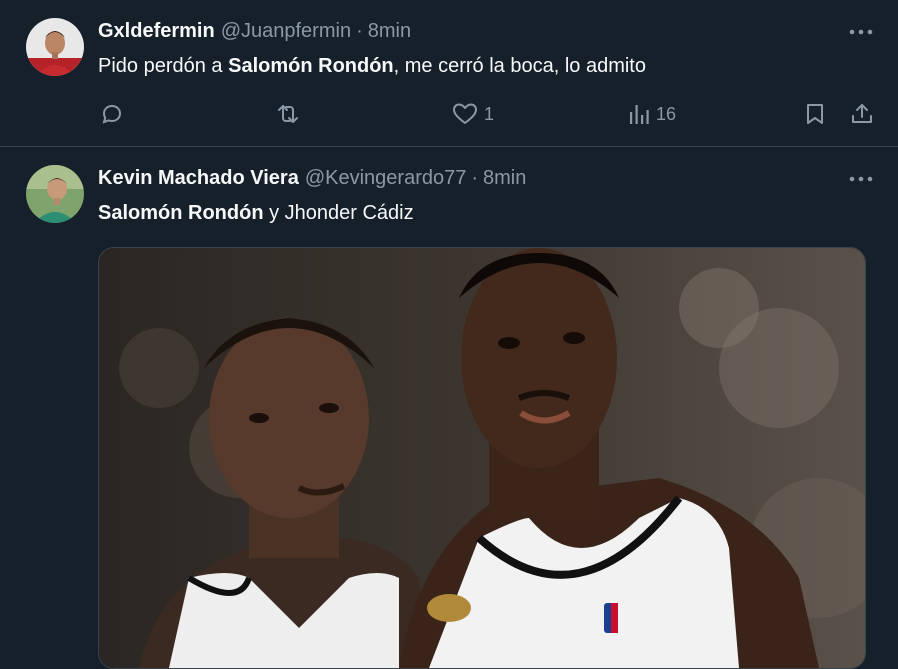  I want to click on share-button, so click(862, 114).